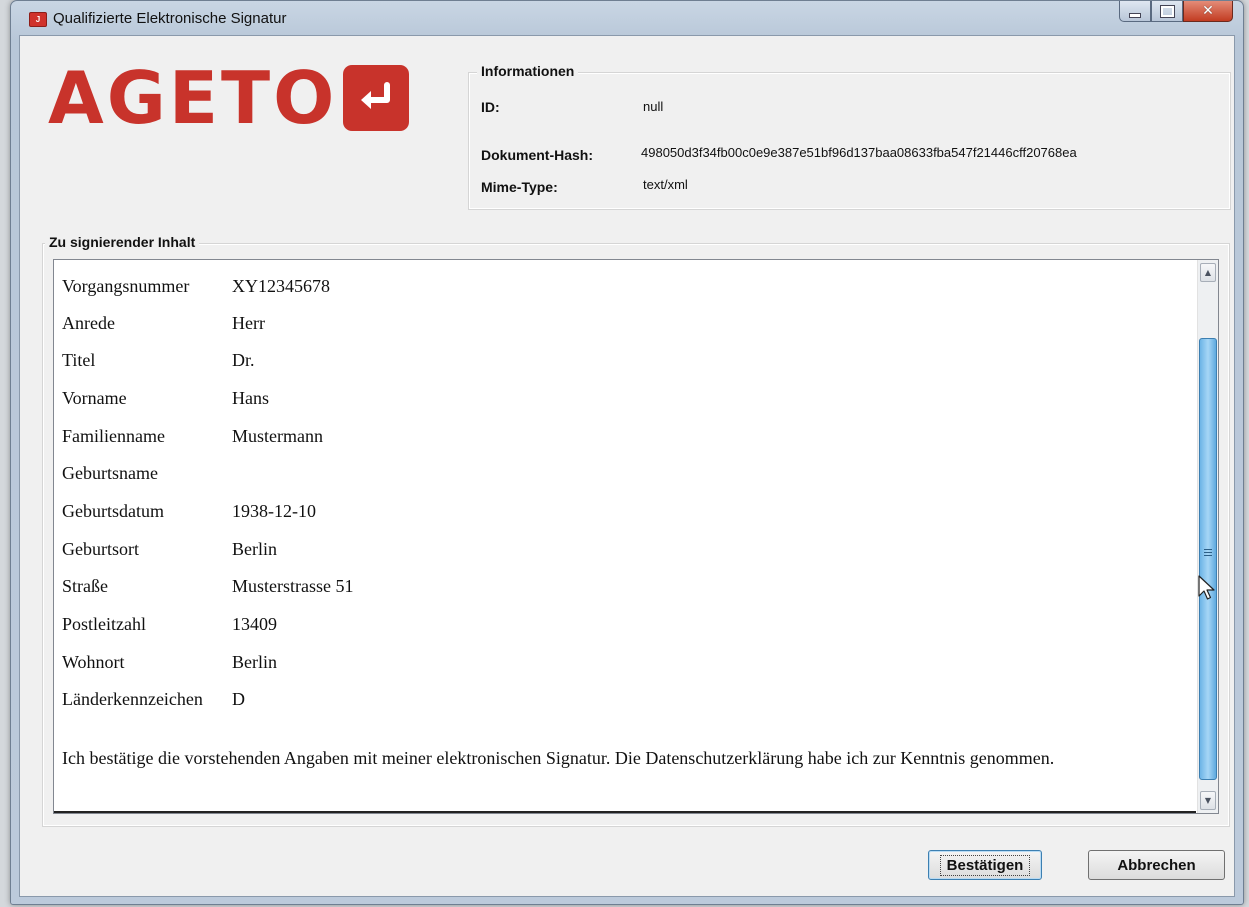 Image resolution: width=1249 pixels, height=907 pixels. Describe the element at coordinates (113, 511) in the screenshot. I see `field-label: Geburtsdatum` at that location.